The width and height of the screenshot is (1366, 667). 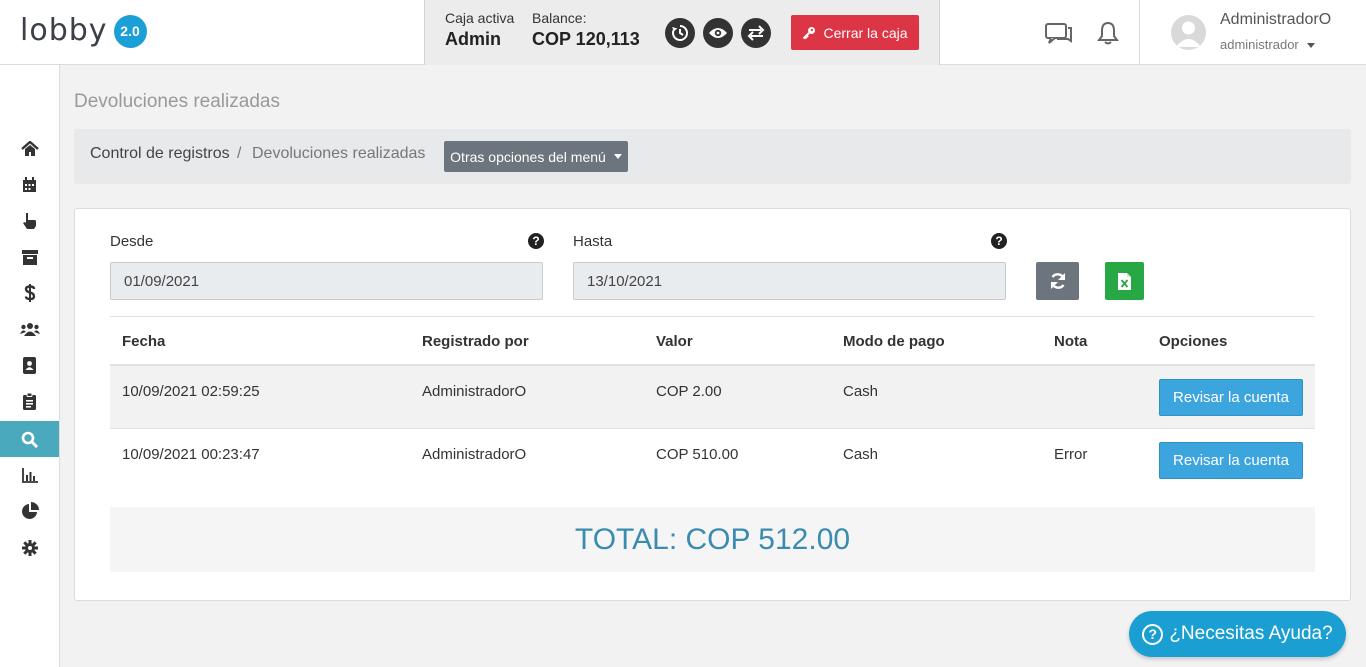 I want to click on sidebar-item-pointer, so click(x=29, y=221).